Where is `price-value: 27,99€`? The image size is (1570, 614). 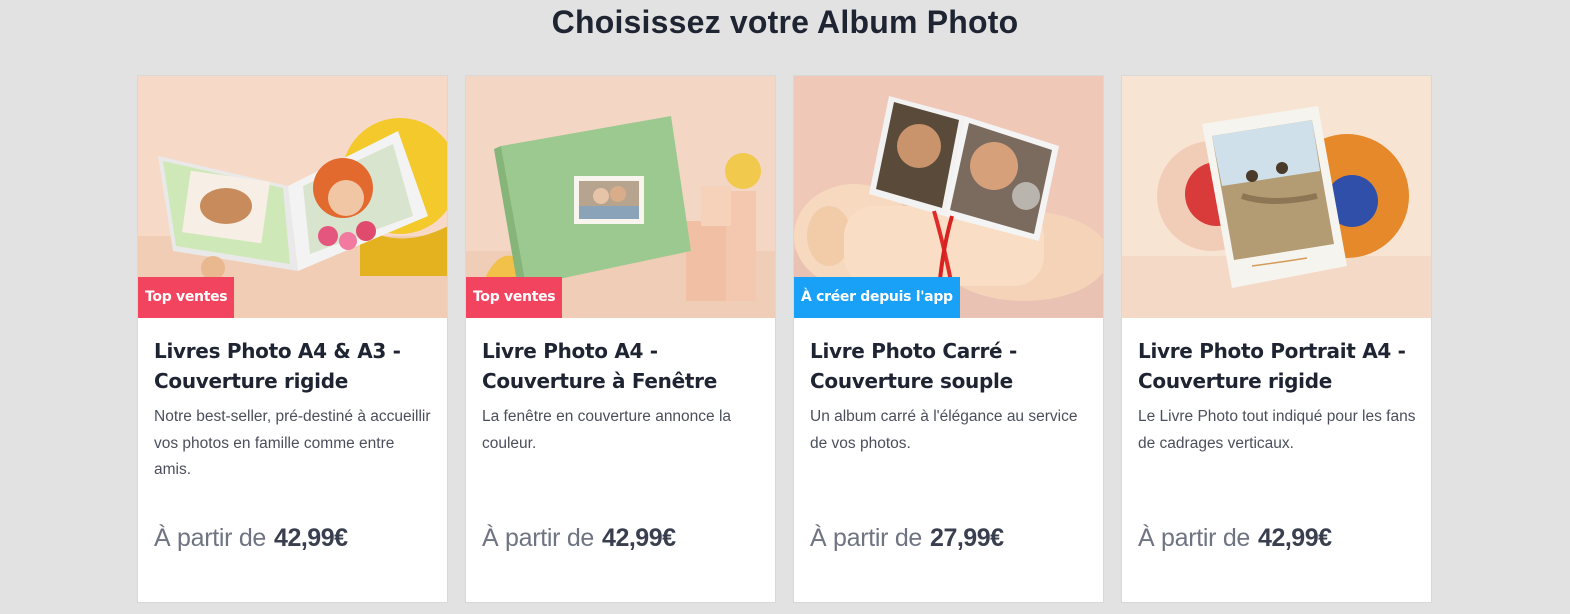 price-value: 27,99€ is located at coordinates (967, 538).